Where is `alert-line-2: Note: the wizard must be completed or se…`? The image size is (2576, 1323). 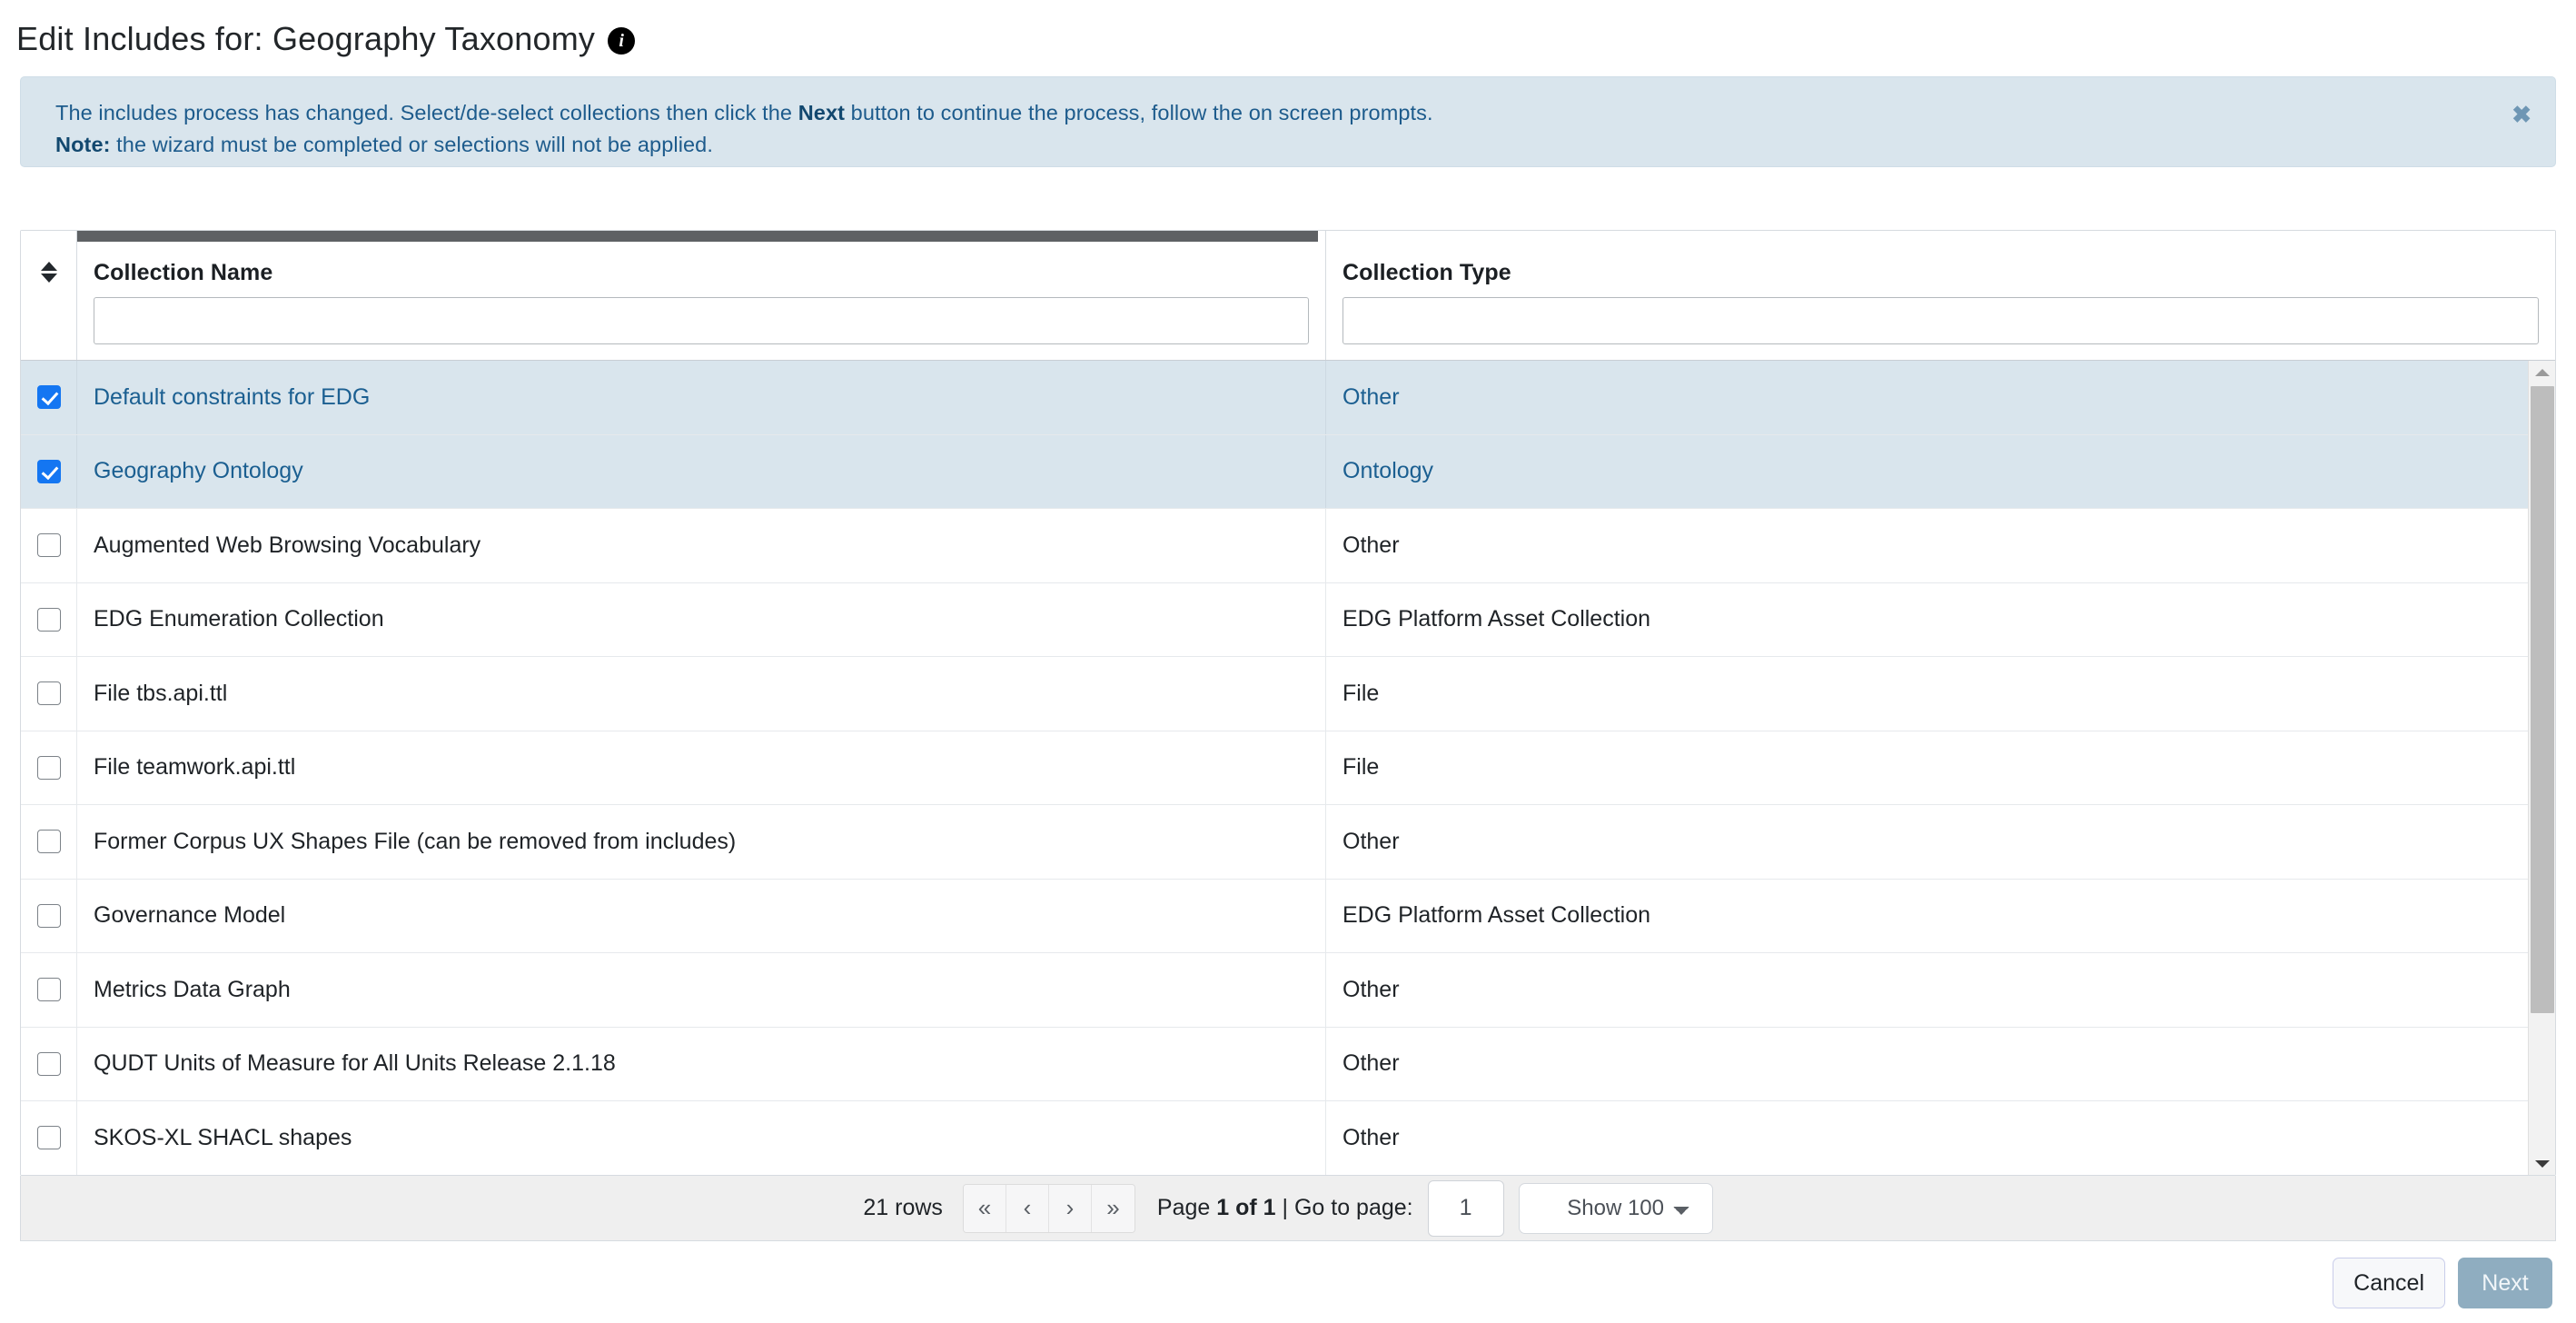 alert-line-2: Note: the wizard must be completed or se… is located at coordinates (1273, 145).